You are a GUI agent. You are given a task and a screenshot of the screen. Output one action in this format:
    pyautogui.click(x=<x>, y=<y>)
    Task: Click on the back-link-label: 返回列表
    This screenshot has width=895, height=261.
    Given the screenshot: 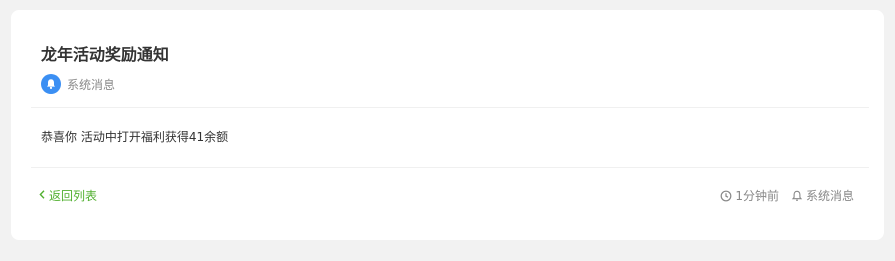 What is the action you would take?
    pyautogui.click(x=73, y=196)
    